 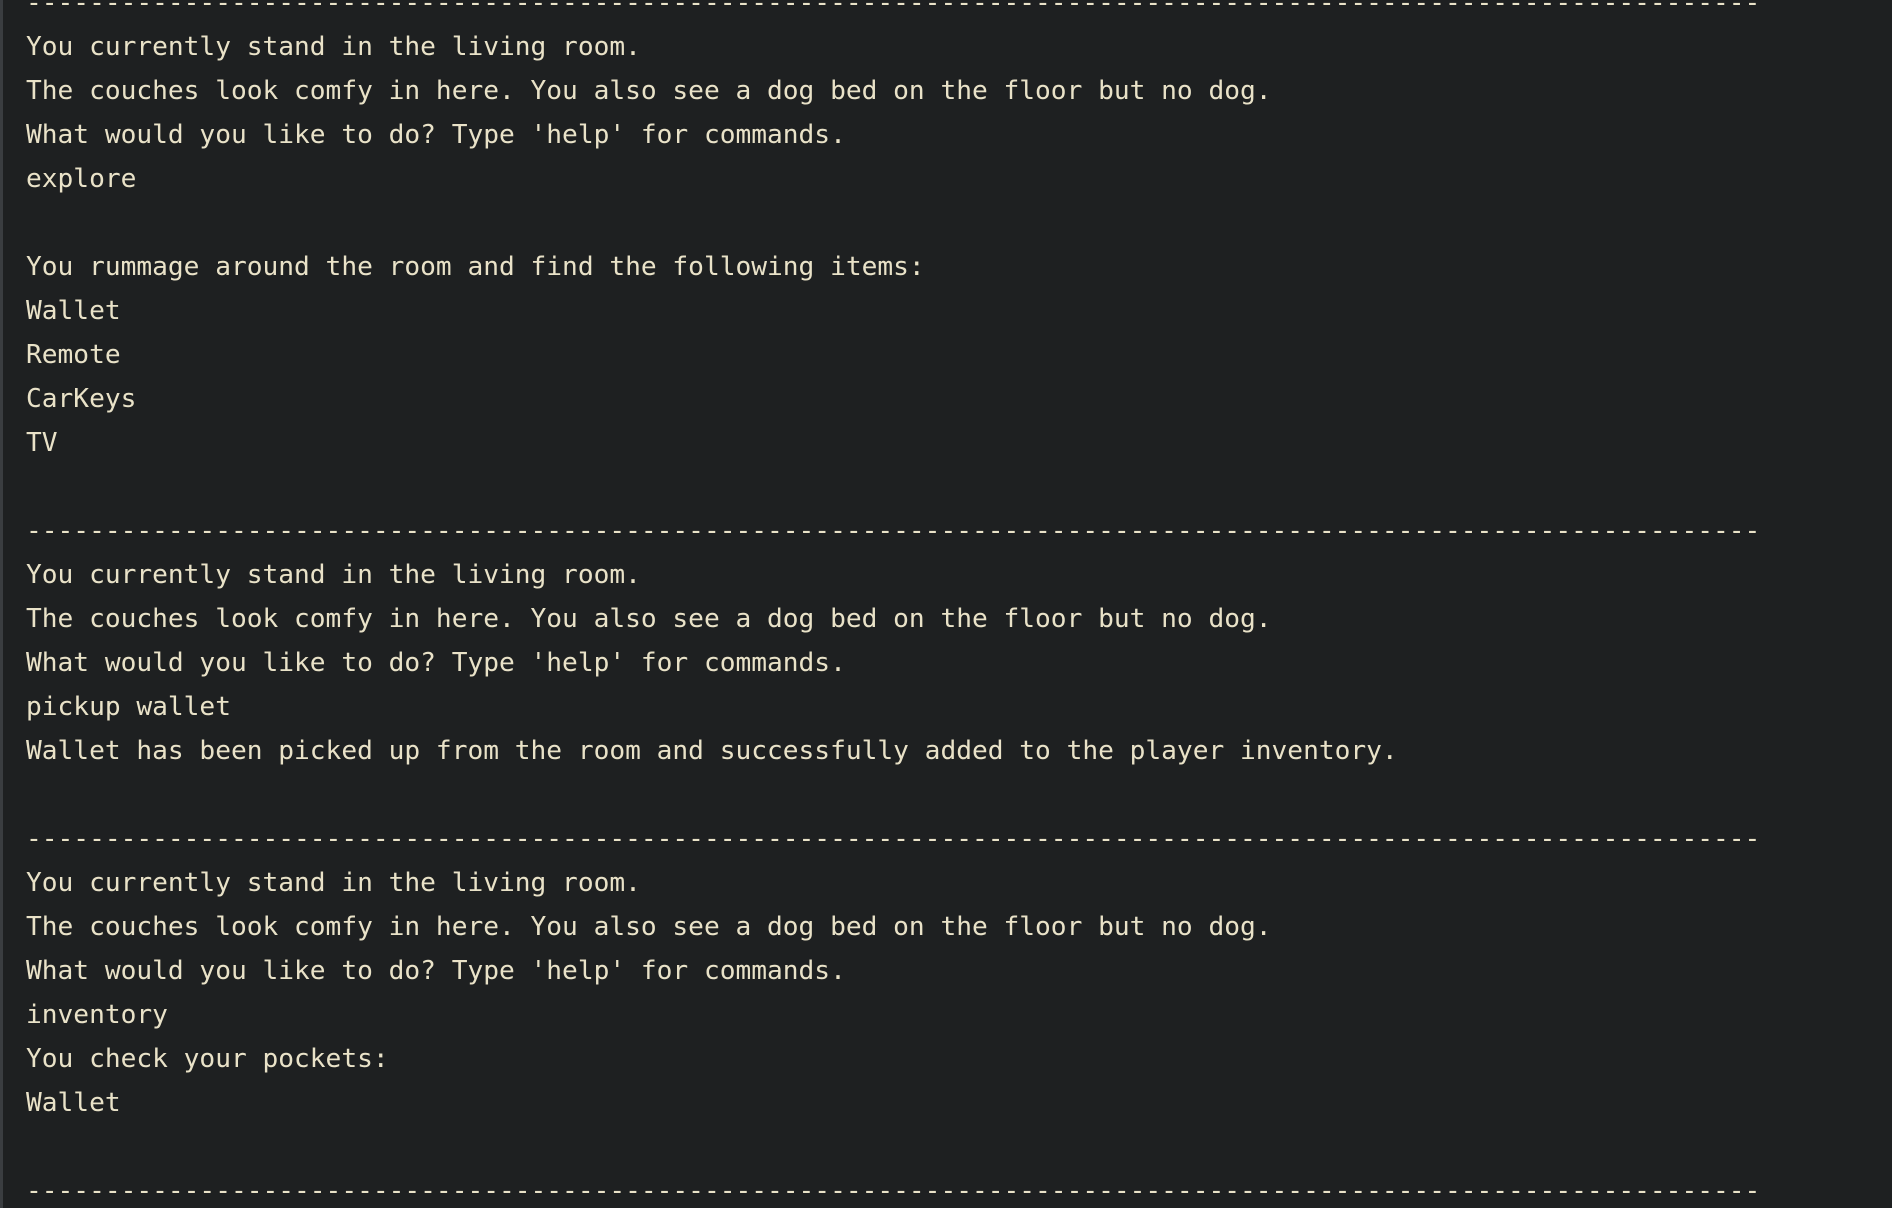 I want to click on item-line: CarKeys, so click(x=81, y=399).